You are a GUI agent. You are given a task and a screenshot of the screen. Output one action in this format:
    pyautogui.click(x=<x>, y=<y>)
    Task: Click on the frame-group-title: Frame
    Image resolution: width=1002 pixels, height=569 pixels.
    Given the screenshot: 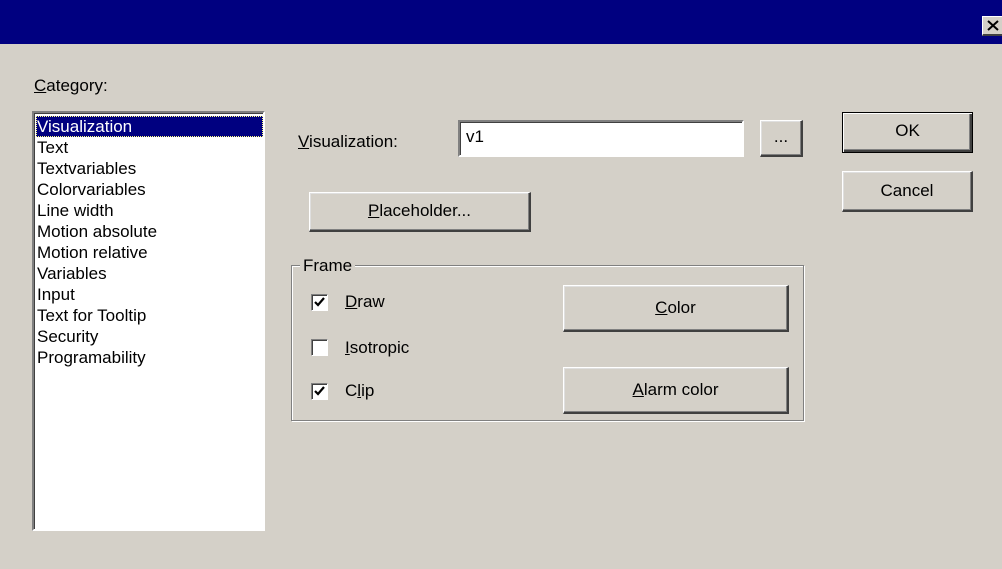 What is the action you would take?
    pyautogui.click(x=328, y=266)
    